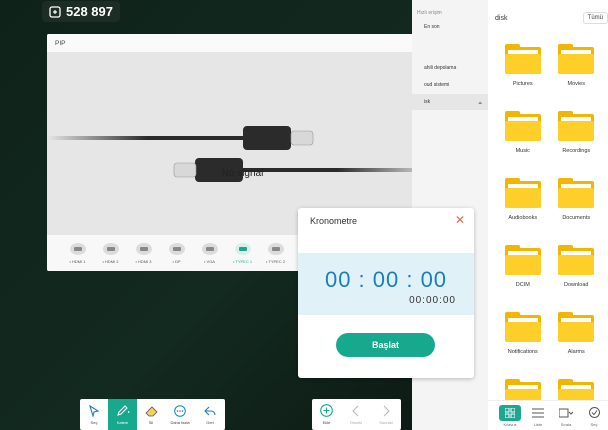 This screenshot has width=608, height=430. What do you see at coordinates (123, 410) in the screenshot?
I see `pen-icon` at bounding box center [123, 410].